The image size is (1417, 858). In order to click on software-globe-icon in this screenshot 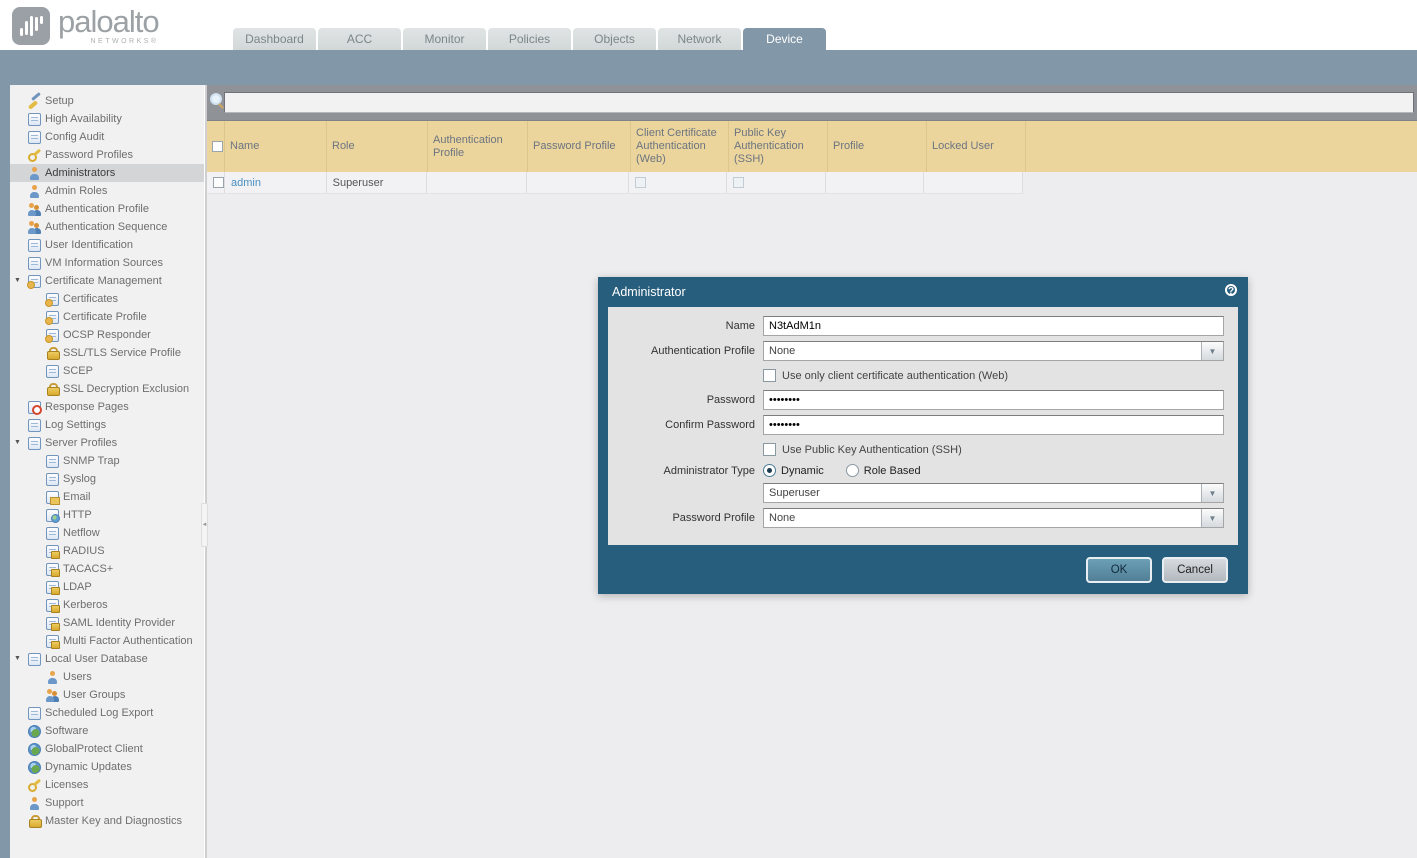, I will do `click(34, 731)`.